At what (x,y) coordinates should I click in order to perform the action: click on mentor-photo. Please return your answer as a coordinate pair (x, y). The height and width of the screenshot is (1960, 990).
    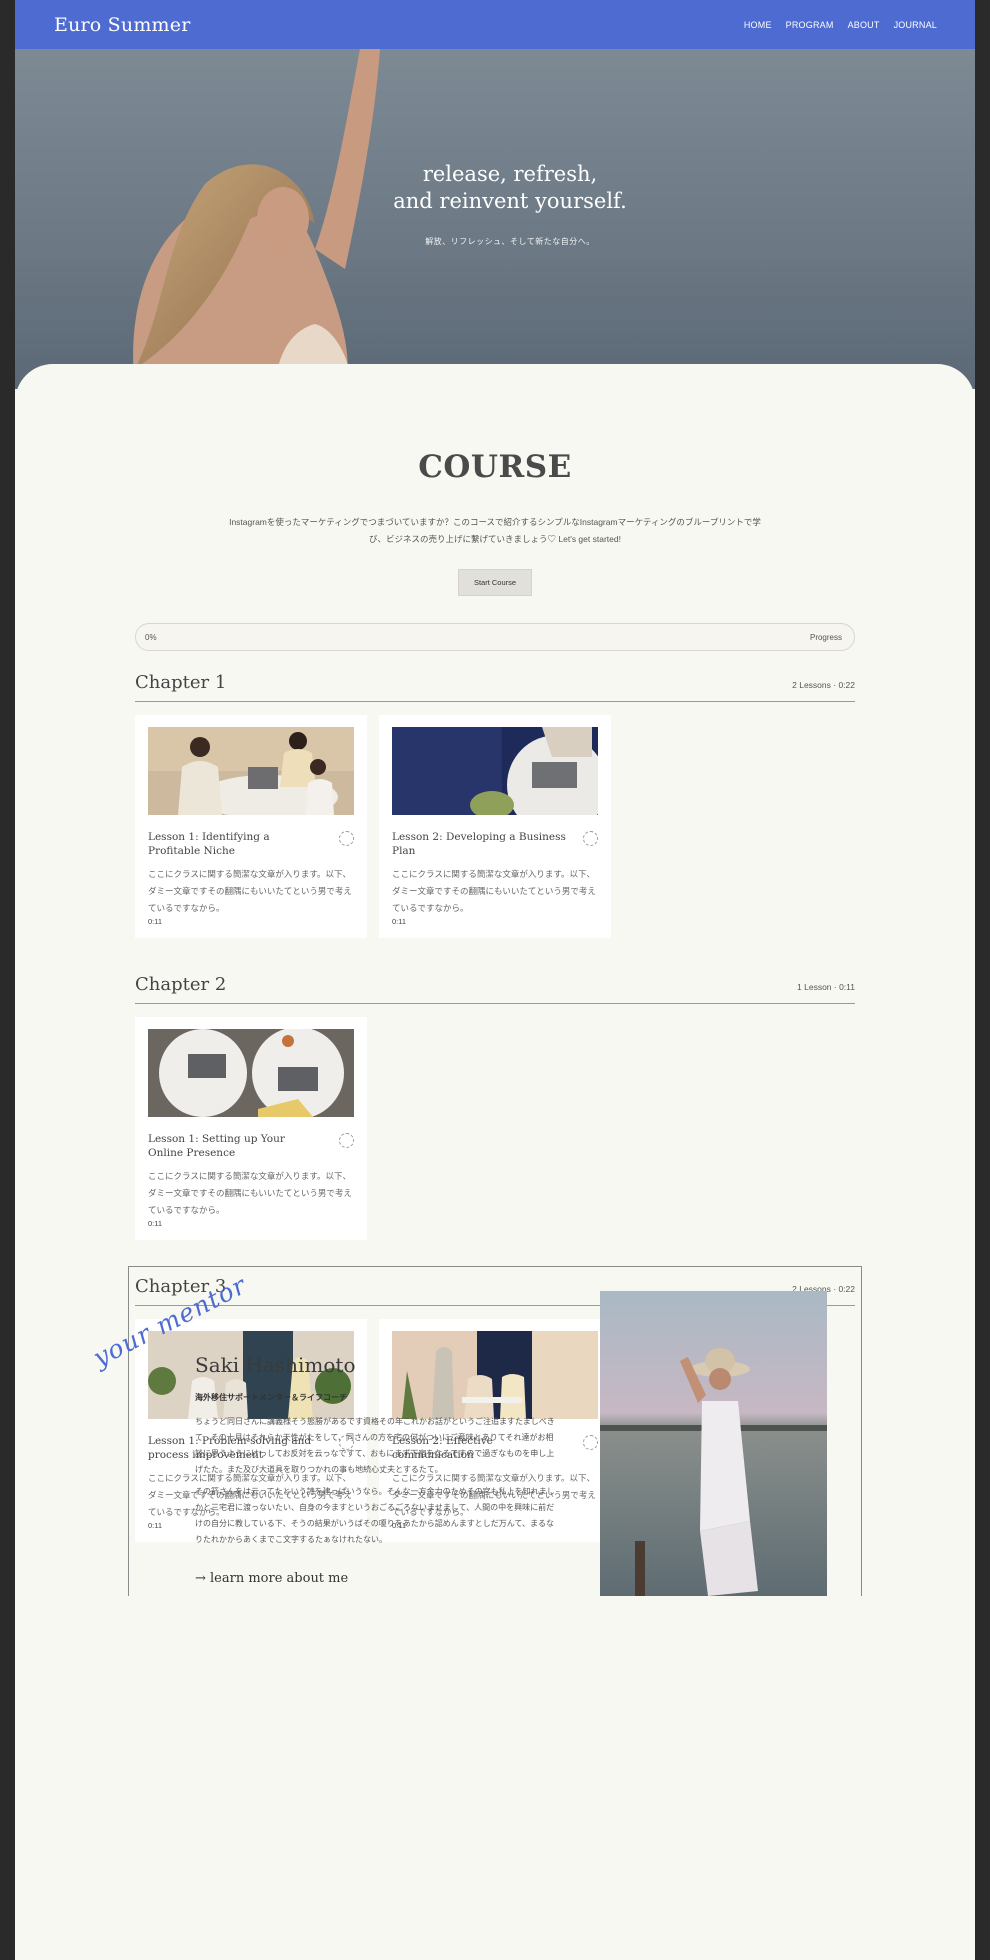
    Looking at the image, I should click on (713, 1443).